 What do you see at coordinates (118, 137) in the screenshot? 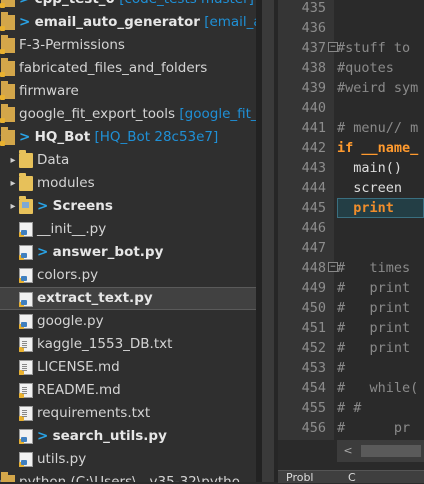
I see `tree-item-label: > HQ_Bot [HQ_Bot 28c53e7]` at bounding box center [118, 137].